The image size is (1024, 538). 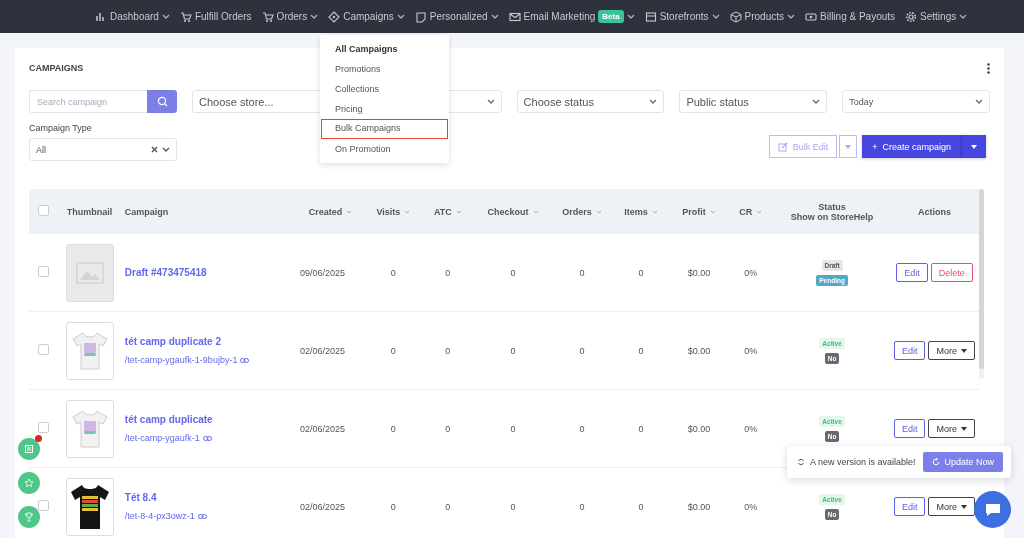 What do you see at coordinates (863, 462) in the screenshot?
I see `toast-message: A new version is available!` at bounding box center [863, 462].